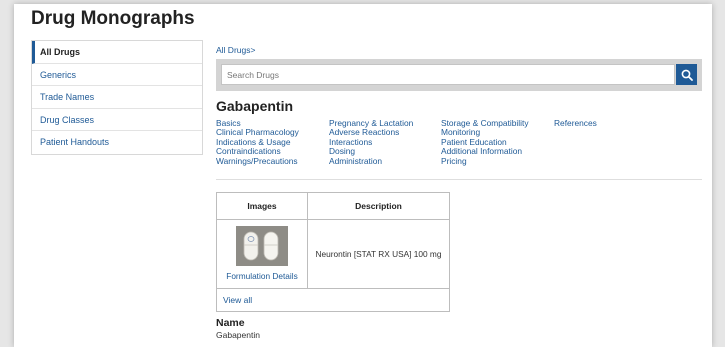  Describe the element at coordinates (117, 120) in the screenshot. I see `sidebar-item-drug-classes: Drug Classes` at that location.